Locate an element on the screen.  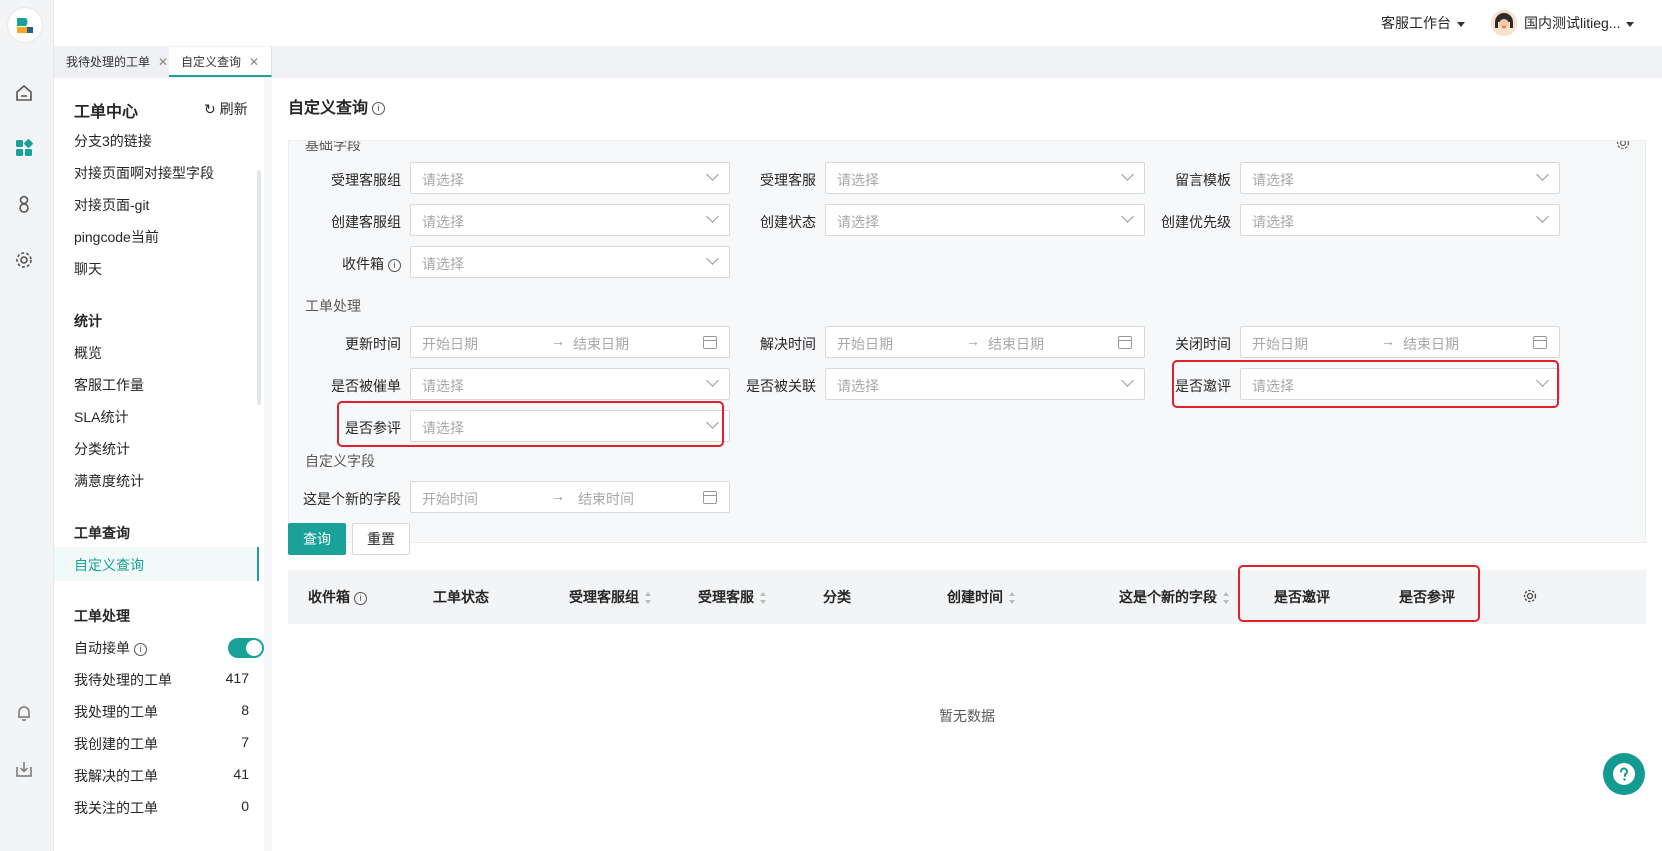
col-status: 工单状态 is located at coordinates (461, 597).